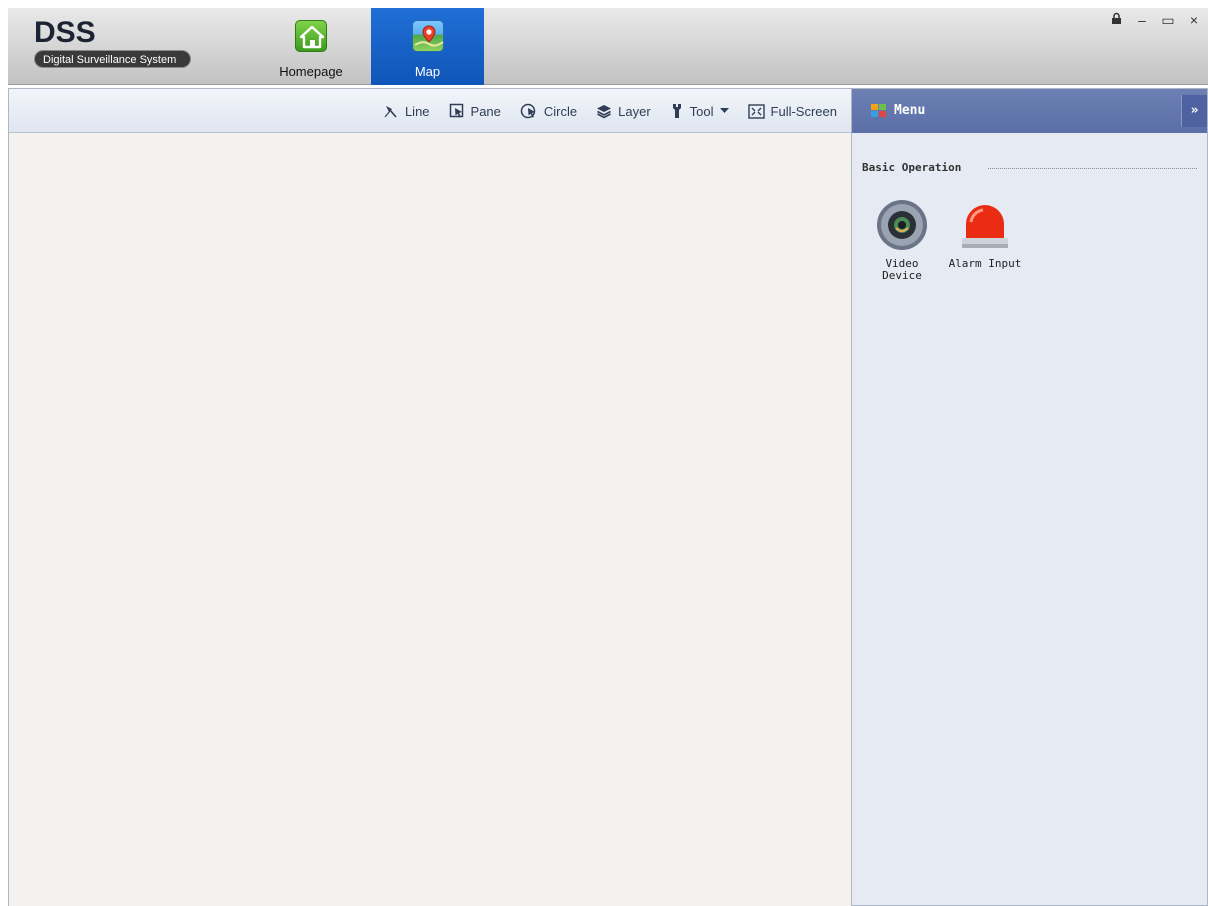 The height and width of the screenshot is (906, 1208). Describe the element at coordinates (803, 111) in the screenshot. I see `fullscreen-label: Full-Screen` at that location.